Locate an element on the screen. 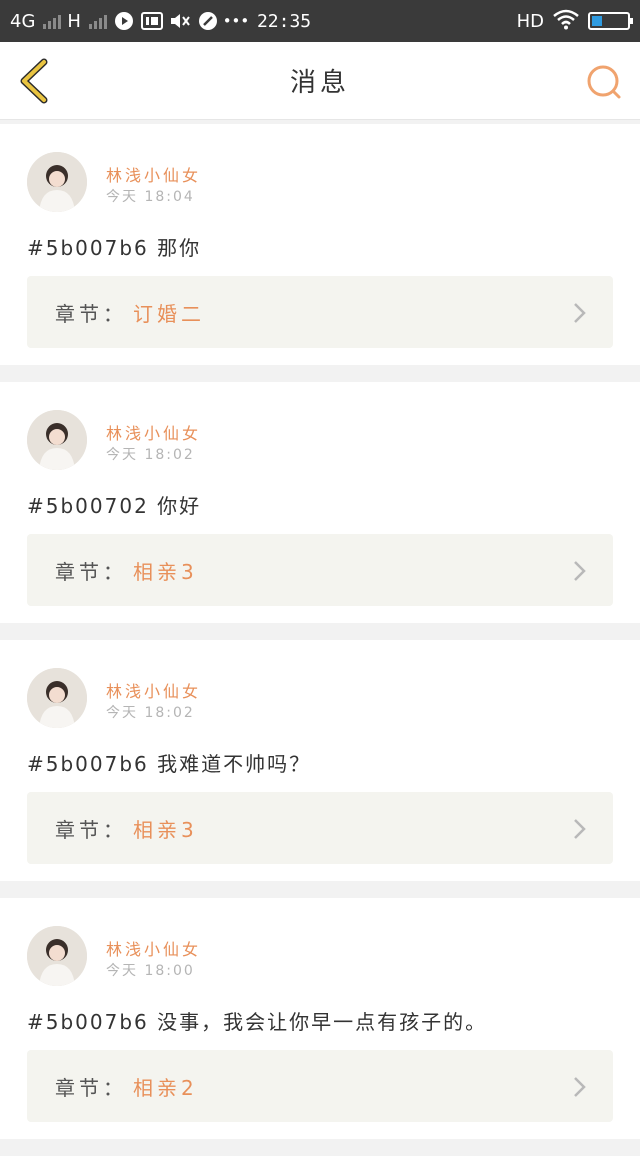  nav-bar: 消息 is located at coordinates (320, 81).